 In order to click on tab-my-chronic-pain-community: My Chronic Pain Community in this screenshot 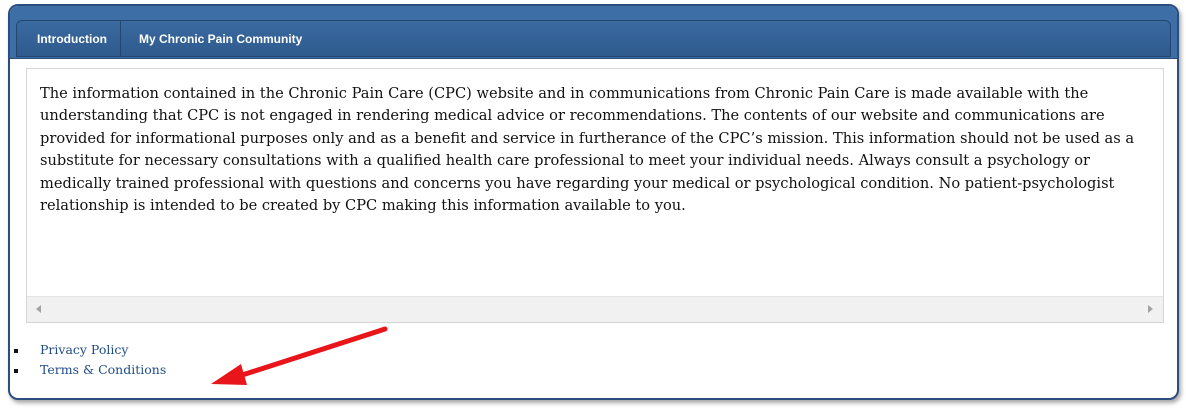, I will do `click(218, 38)`.